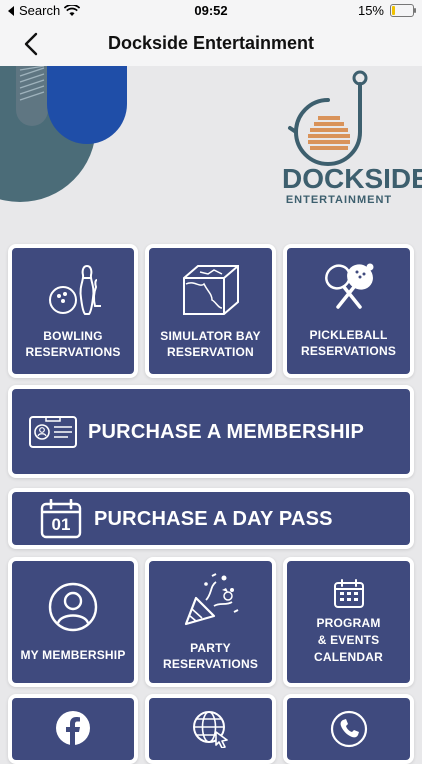 Image resolution: width=422 pixels, height=764 pixels. What do you see at coordinates (61, 524) in the screenshot?
I see `calendar-date: 01` at bounding box center [61, 524].